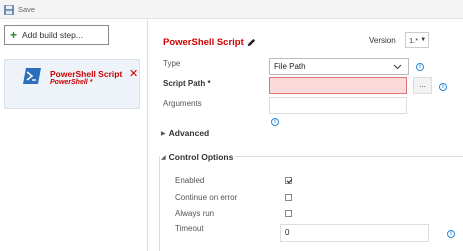  I want to click on script-path-input, so click(338, 85).